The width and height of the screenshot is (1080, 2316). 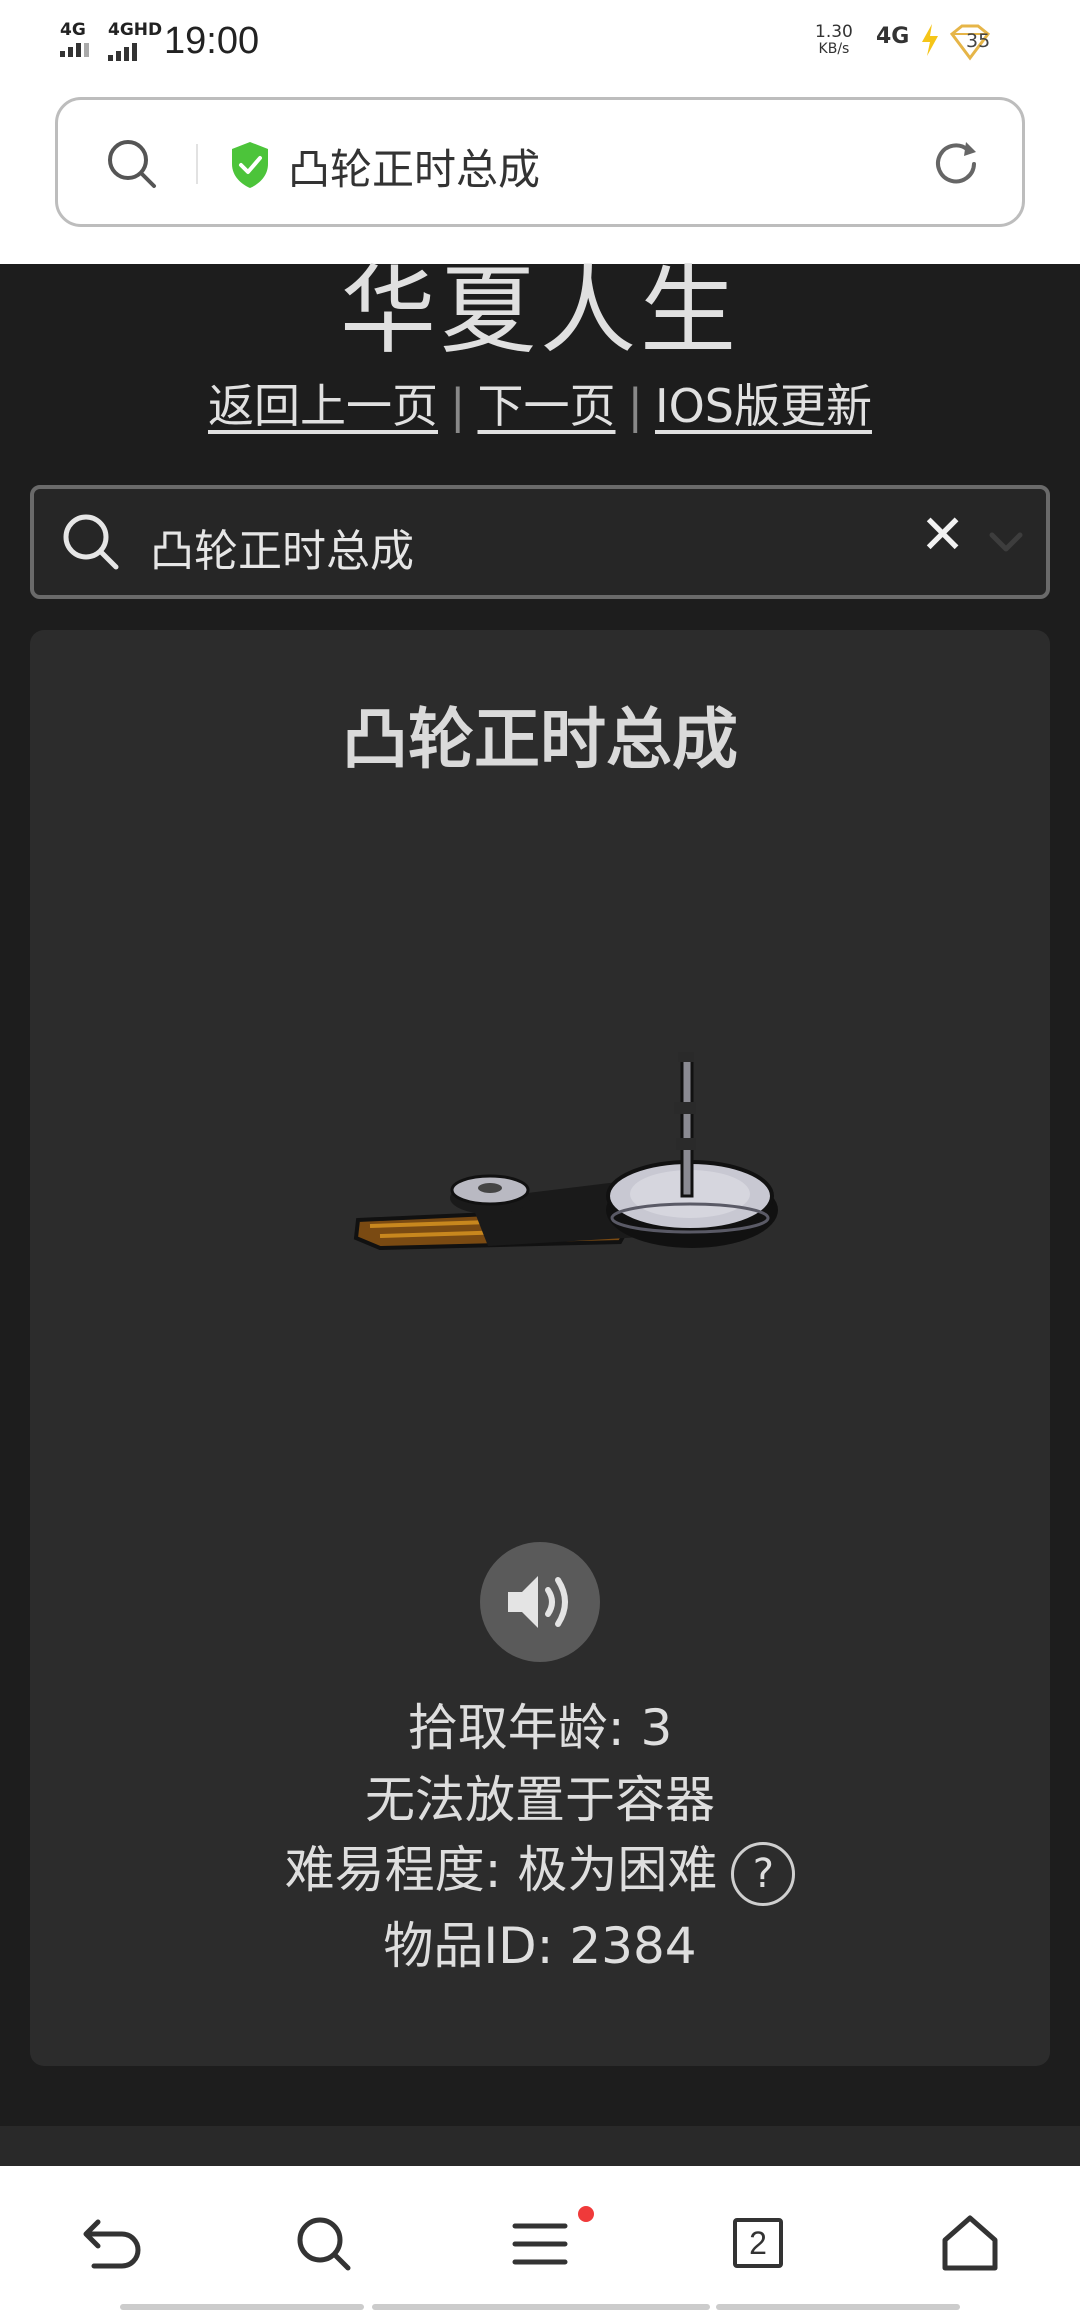 I want to click on back-icon, so click(x=112, y=2244).